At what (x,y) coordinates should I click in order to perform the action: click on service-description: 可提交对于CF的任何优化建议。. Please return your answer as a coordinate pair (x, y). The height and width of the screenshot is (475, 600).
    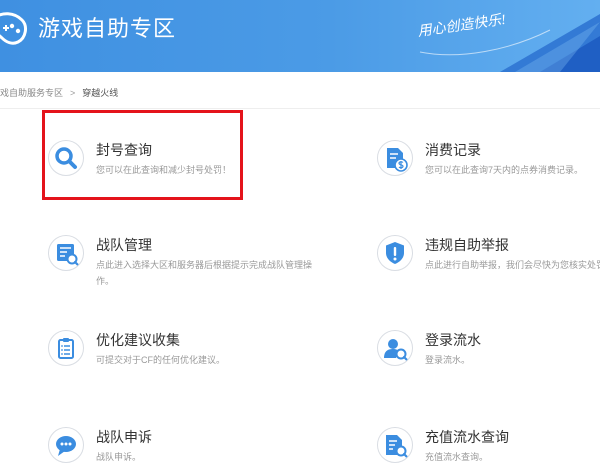
    Looking at the image, I should click on (160, 360).